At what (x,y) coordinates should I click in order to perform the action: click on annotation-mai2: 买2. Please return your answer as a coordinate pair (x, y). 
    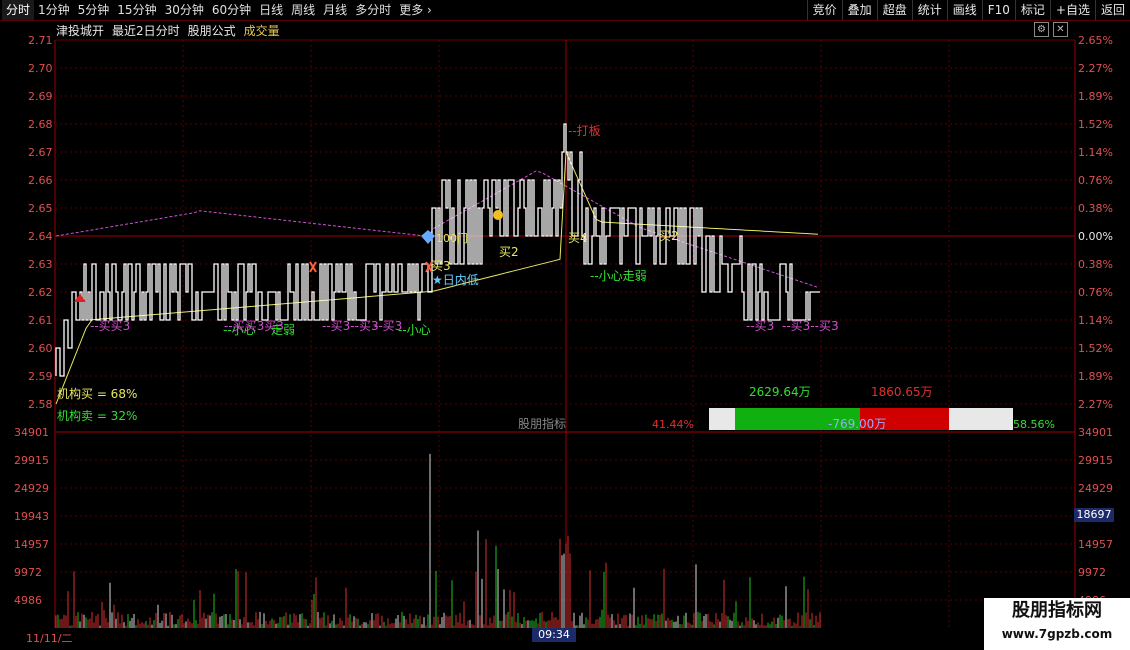
    Looking at the image, I should click on (509, 252).